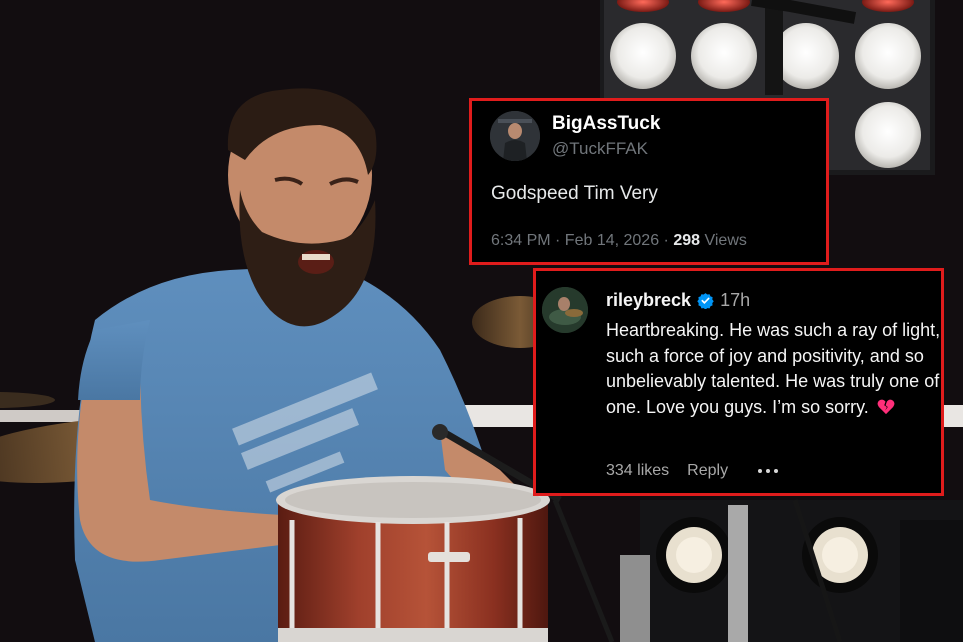 This screenshot has height=642, width=963. I want to click on broken-heart-icon, so click(886, 406).